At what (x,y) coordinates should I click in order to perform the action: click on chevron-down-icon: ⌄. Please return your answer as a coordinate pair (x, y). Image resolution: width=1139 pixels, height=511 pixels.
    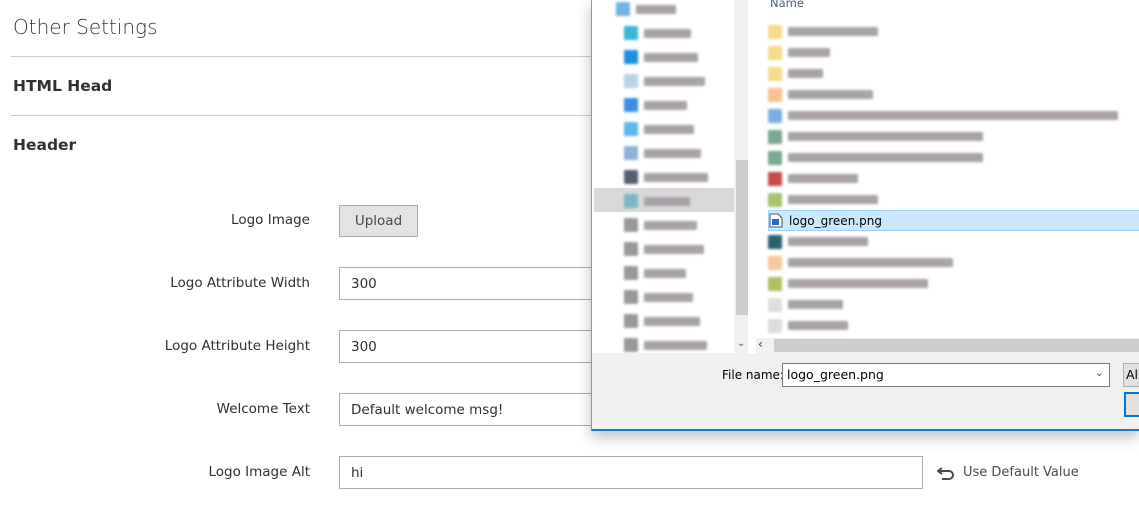
    Looking at the image, I should click on (1099, 372).